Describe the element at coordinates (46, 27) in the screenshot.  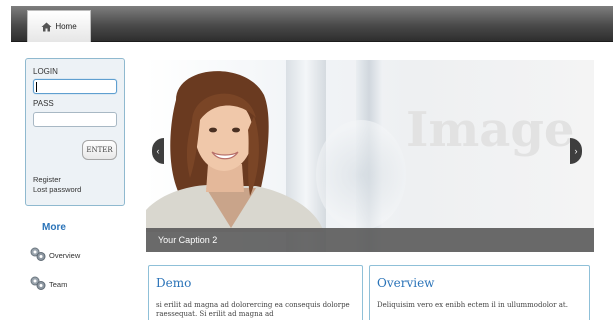
I see `house-icon` at that location.